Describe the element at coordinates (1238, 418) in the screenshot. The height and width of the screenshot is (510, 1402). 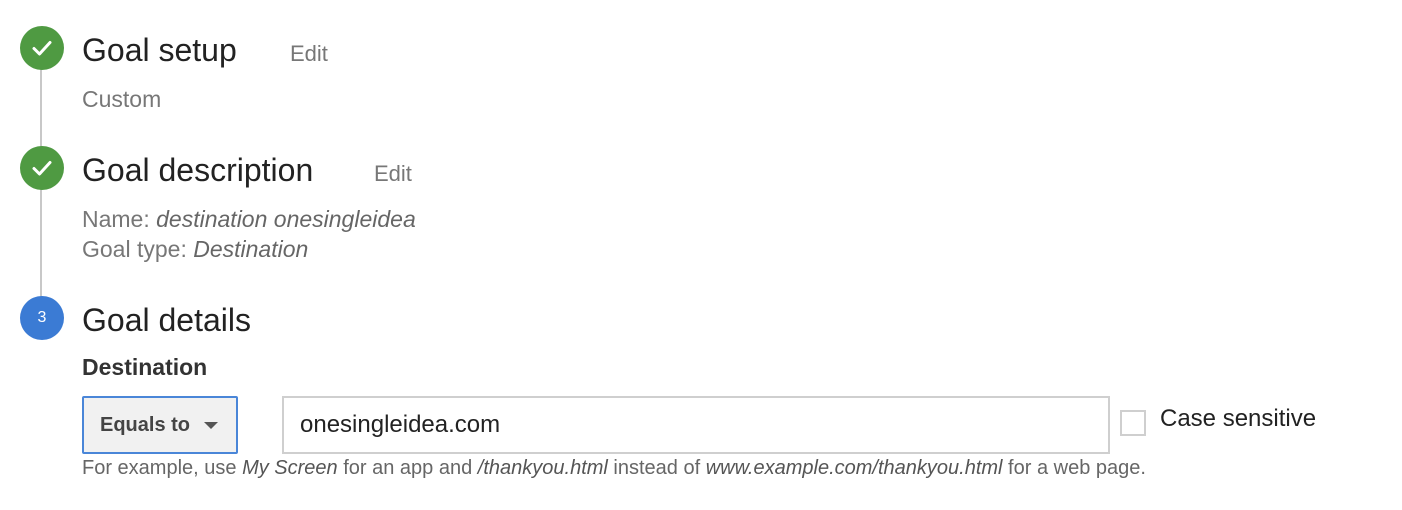
I see `case-sensitive-label: Case sensitive` at that location.